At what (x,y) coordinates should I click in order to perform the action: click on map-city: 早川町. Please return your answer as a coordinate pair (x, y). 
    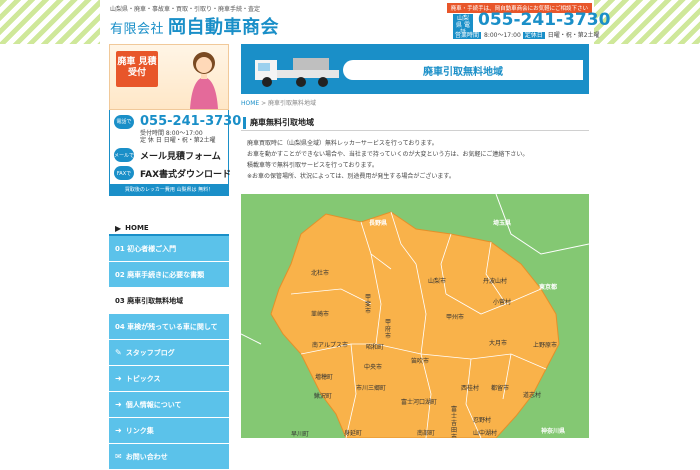
    Looking at the image, I should click on (300, 434).